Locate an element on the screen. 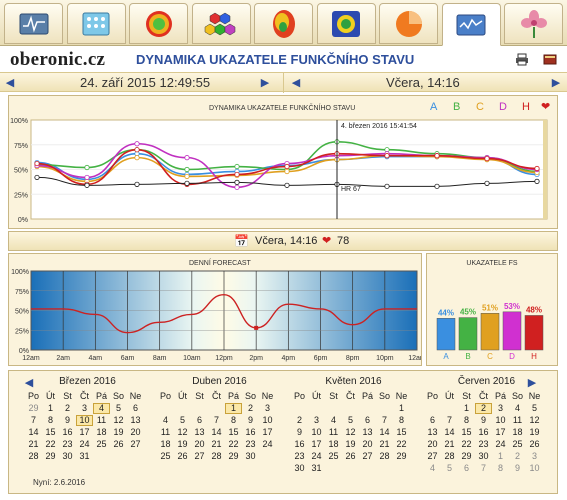  calendar-day: 31 is located at coordinates (316, 468).